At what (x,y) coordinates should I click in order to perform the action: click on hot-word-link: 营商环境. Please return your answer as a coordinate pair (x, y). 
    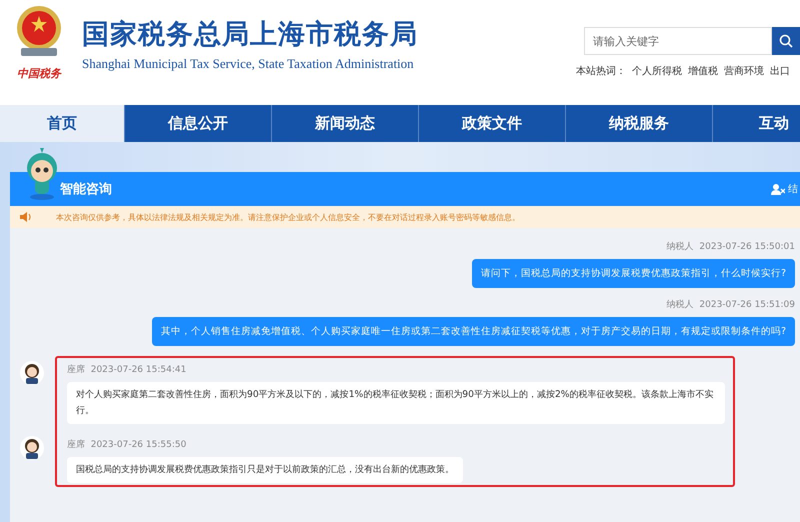
    Looking at the image, I should click on (744, 71).